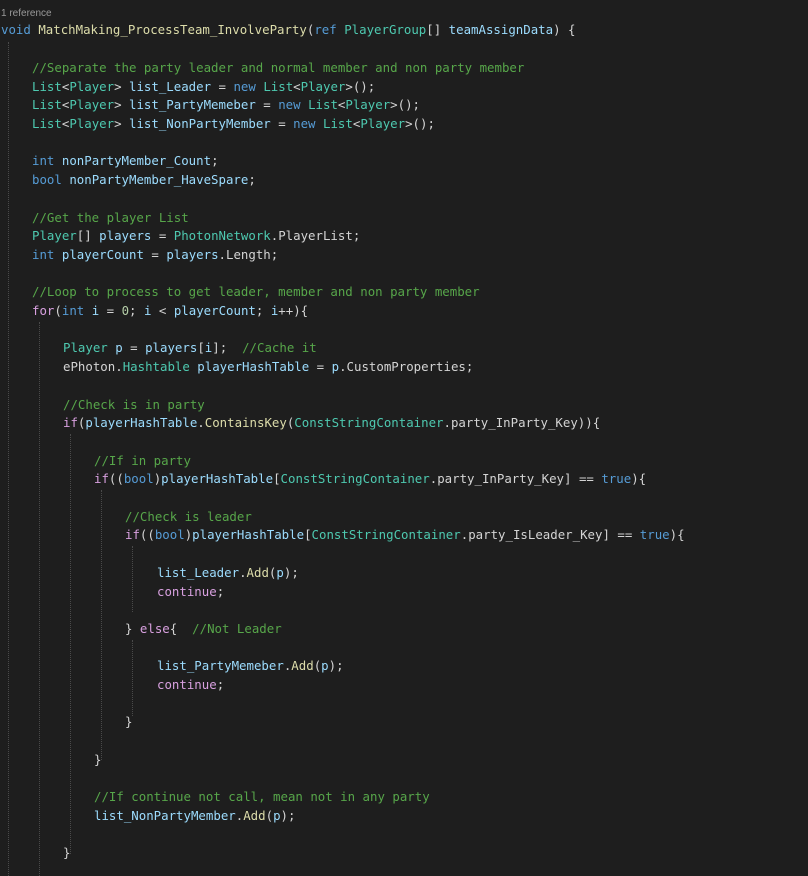 The height and width of the screenshot is (876, 808). What do you see at coordinates (172, 29) in the screenshot?
I see `method-name: MatchMaking_ProcessTeam_InvolveParty` at bounding box center [172, 29].